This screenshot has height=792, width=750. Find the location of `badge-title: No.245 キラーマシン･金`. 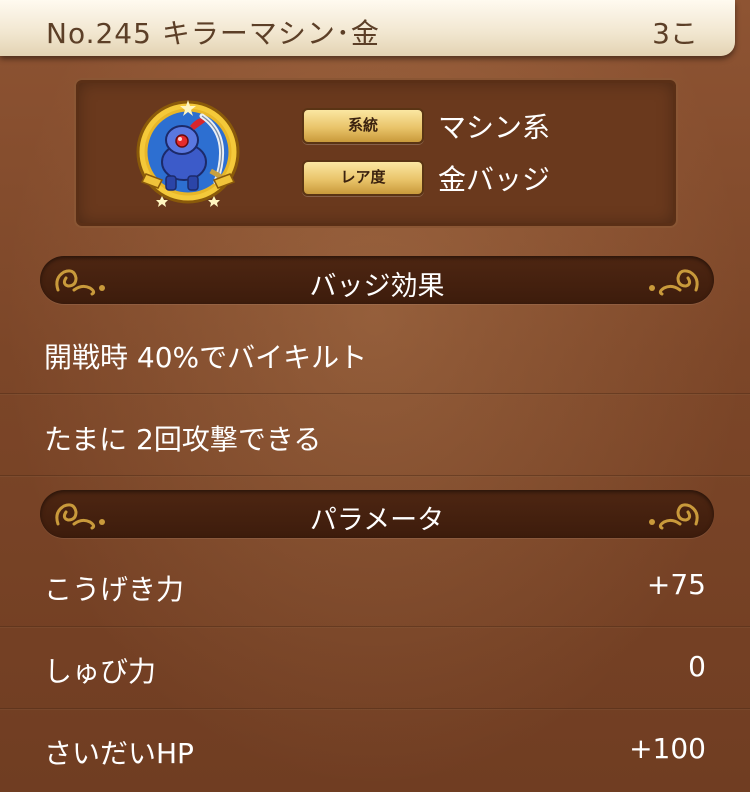

badge-title: No.245 キラーマシン･金 is located at coordinates (213, 33).